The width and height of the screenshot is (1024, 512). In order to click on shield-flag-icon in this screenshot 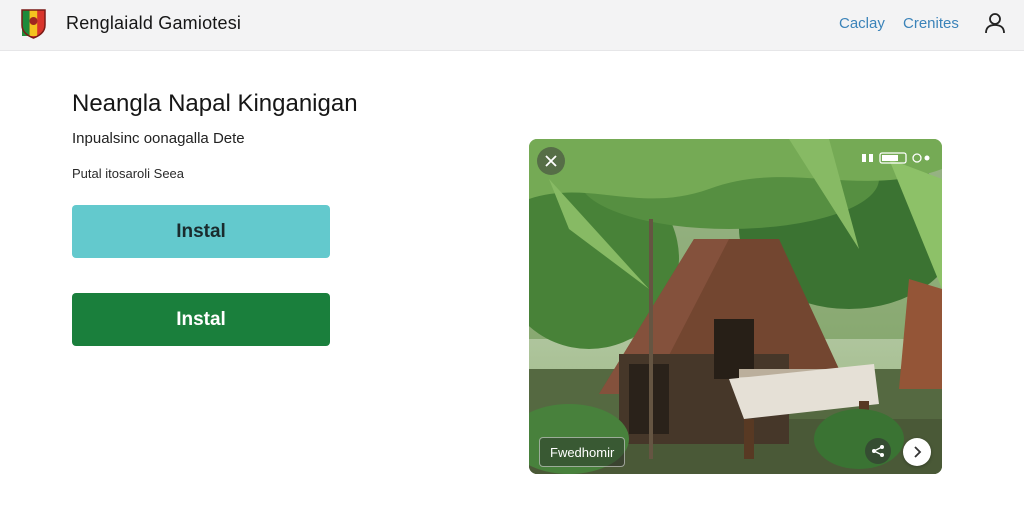, I will do `click(33, 23)`.